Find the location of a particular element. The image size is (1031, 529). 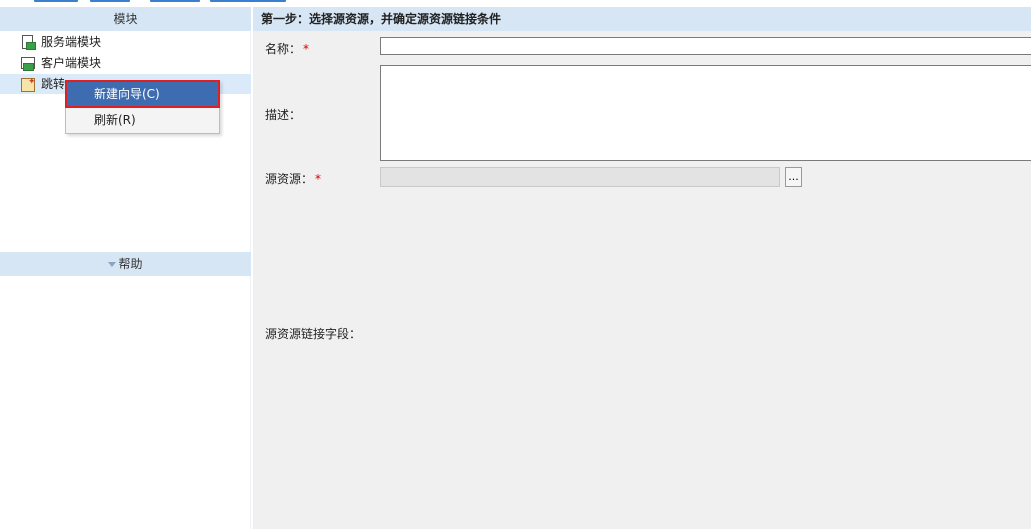

tree-item-server-module: 服务端模块 is located at coordinates (60, 42).